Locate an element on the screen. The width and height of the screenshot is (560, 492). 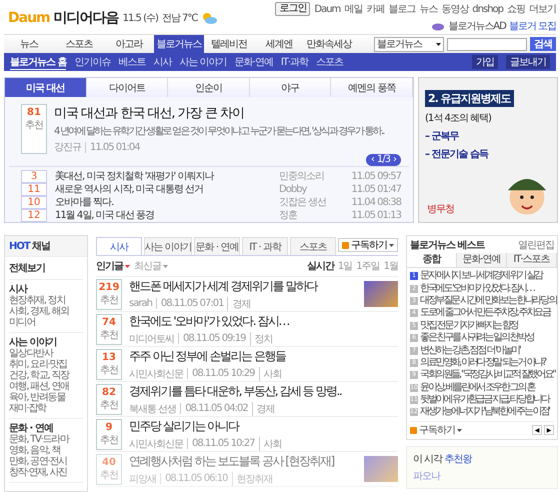
article-summary: 4 년여에 달하는 유학기간 생활로 얻은 것이 무엇이냐고 누군가 묻는다면, '상식과 경우가 통하.. is located at coordinates (219, 131).